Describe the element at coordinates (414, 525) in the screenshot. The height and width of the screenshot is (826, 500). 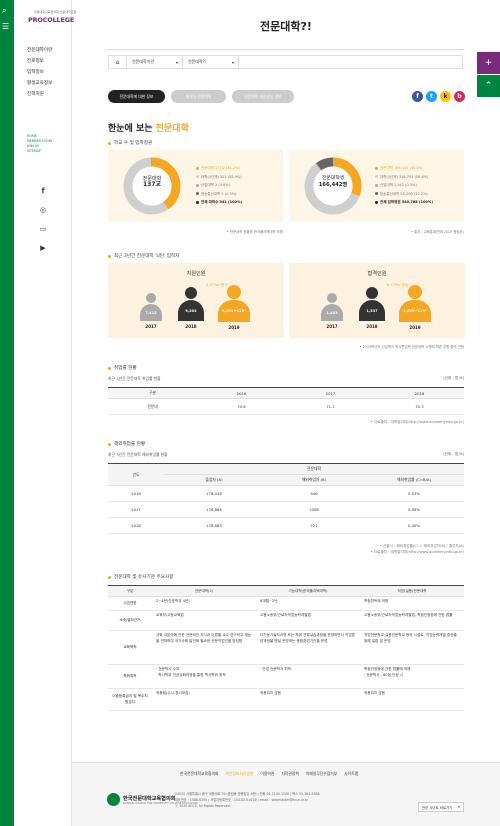
I see `td: 0.40%` at that location.